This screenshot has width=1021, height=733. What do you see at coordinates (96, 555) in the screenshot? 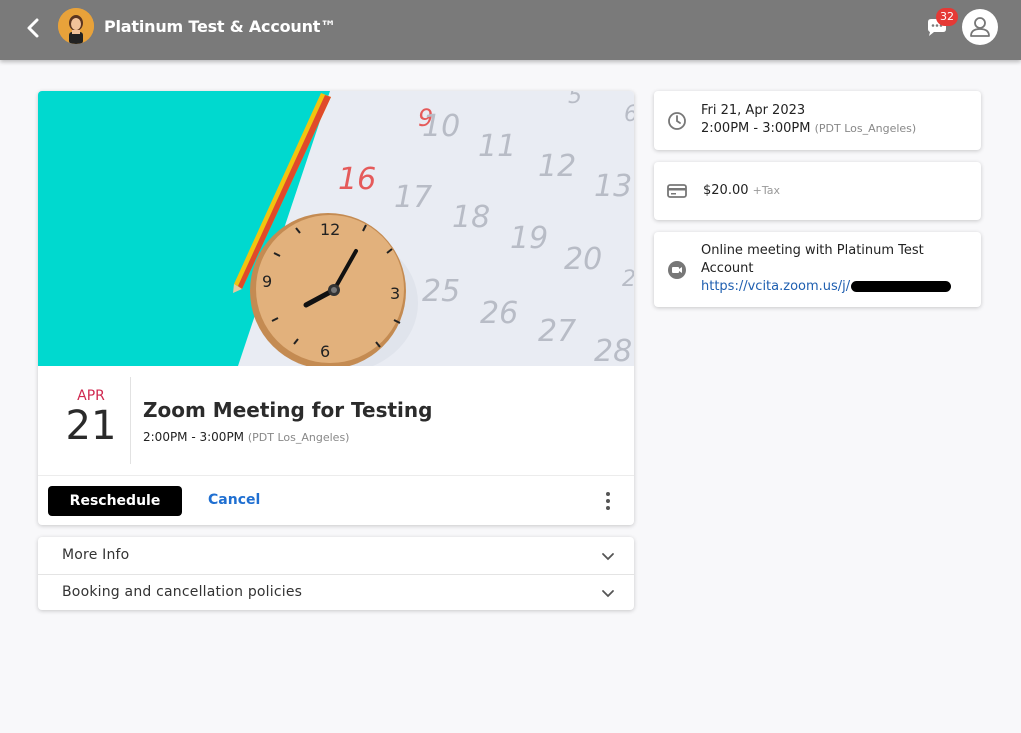
I see `accordion-label: More Info` at bounding box center [96, 555].